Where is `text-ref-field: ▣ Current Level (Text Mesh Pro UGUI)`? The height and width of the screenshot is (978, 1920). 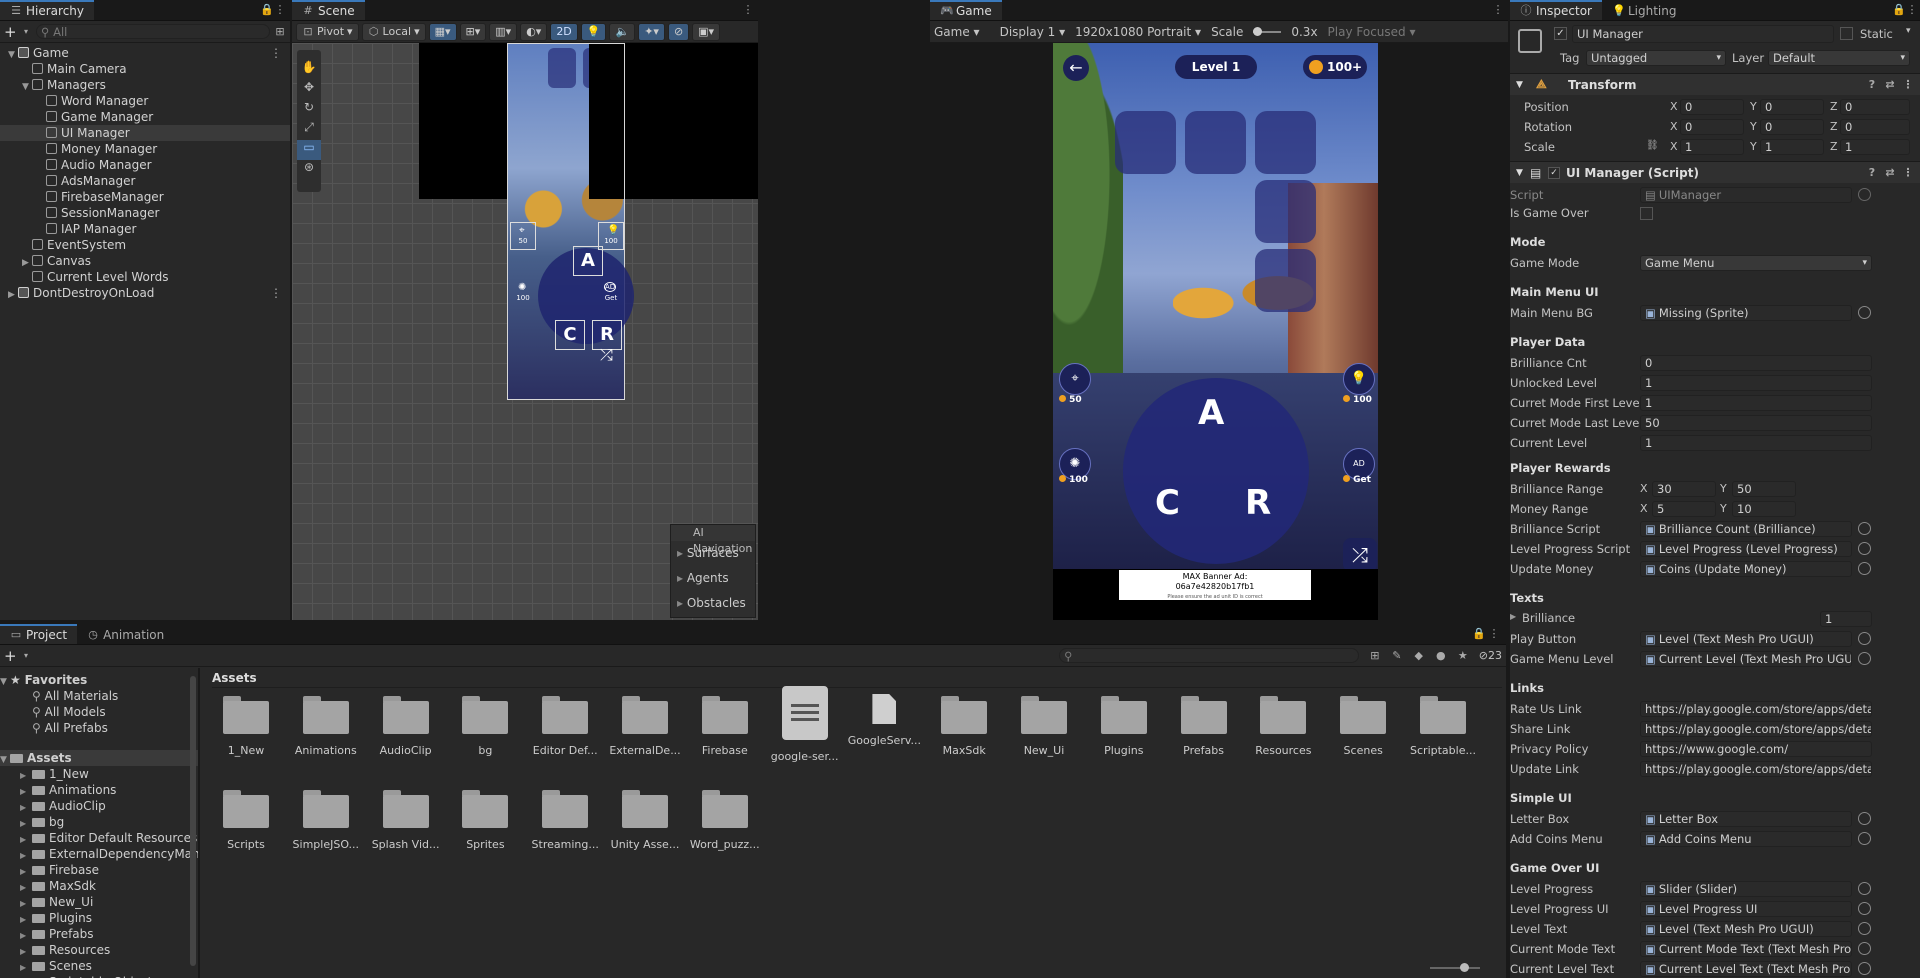
text-ref-field: ▣ Current Level (Text Mesh Pro UGUI) is located at coordinates (1746, 659).